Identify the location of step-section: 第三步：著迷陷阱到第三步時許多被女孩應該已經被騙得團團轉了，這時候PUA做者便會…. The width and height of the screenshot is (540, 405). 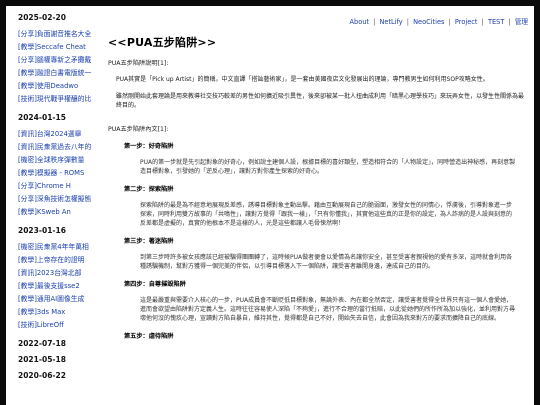
(317, 253).